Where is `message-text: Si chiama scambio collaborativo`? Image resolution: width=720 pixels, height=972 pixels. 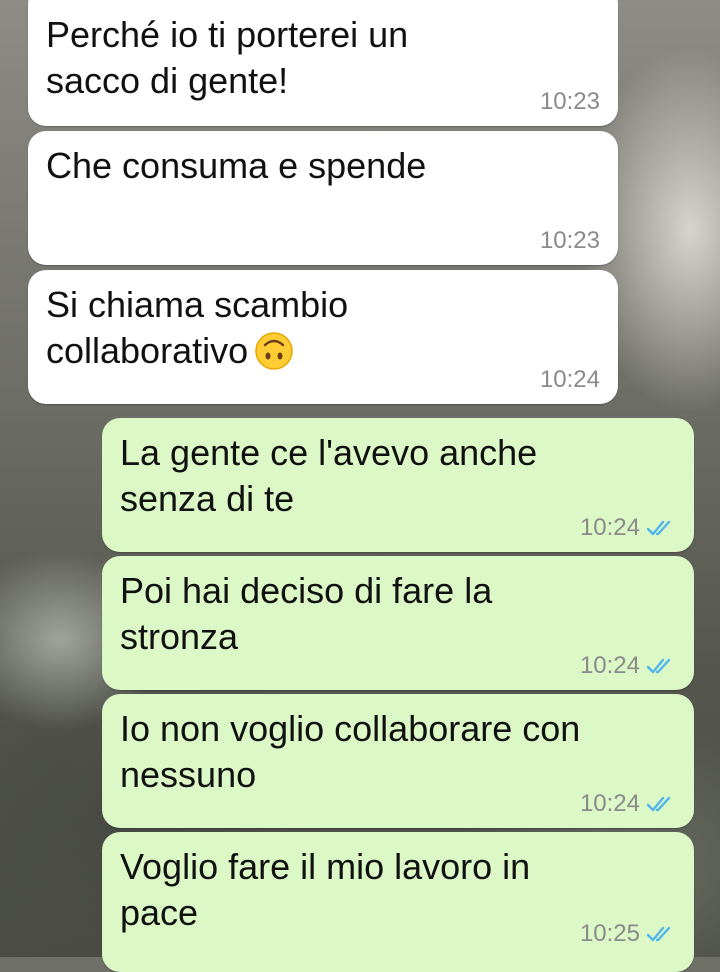
message-text: Si chiama scambio collaborativo is located at coordinates (323, 328).